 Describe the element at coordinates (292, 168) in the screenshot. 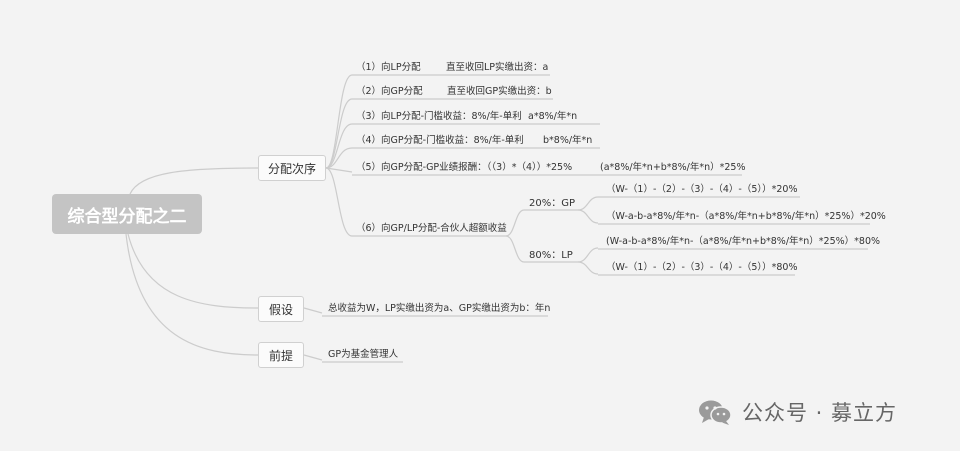

I see `branch-distribution-order: 分配次序` at that location.